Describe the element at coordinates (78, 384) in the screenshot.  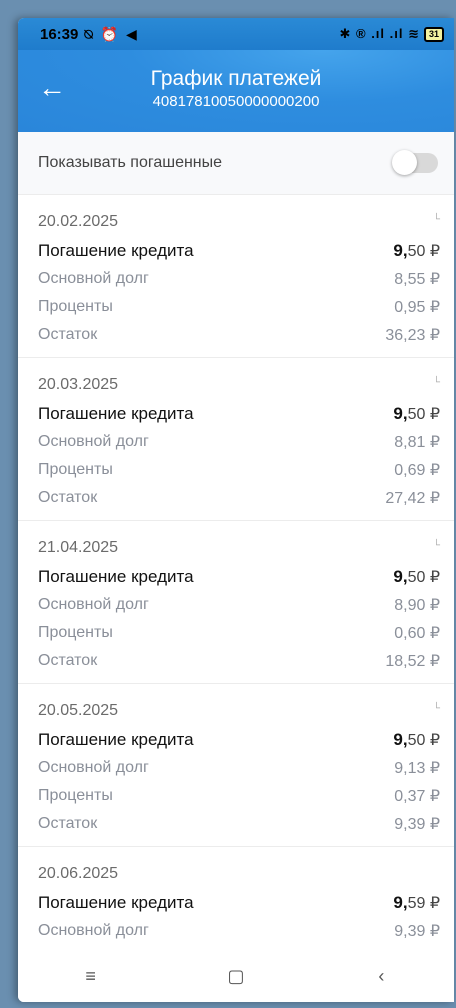
I see `payment-date: 20.03.2025` at that location.